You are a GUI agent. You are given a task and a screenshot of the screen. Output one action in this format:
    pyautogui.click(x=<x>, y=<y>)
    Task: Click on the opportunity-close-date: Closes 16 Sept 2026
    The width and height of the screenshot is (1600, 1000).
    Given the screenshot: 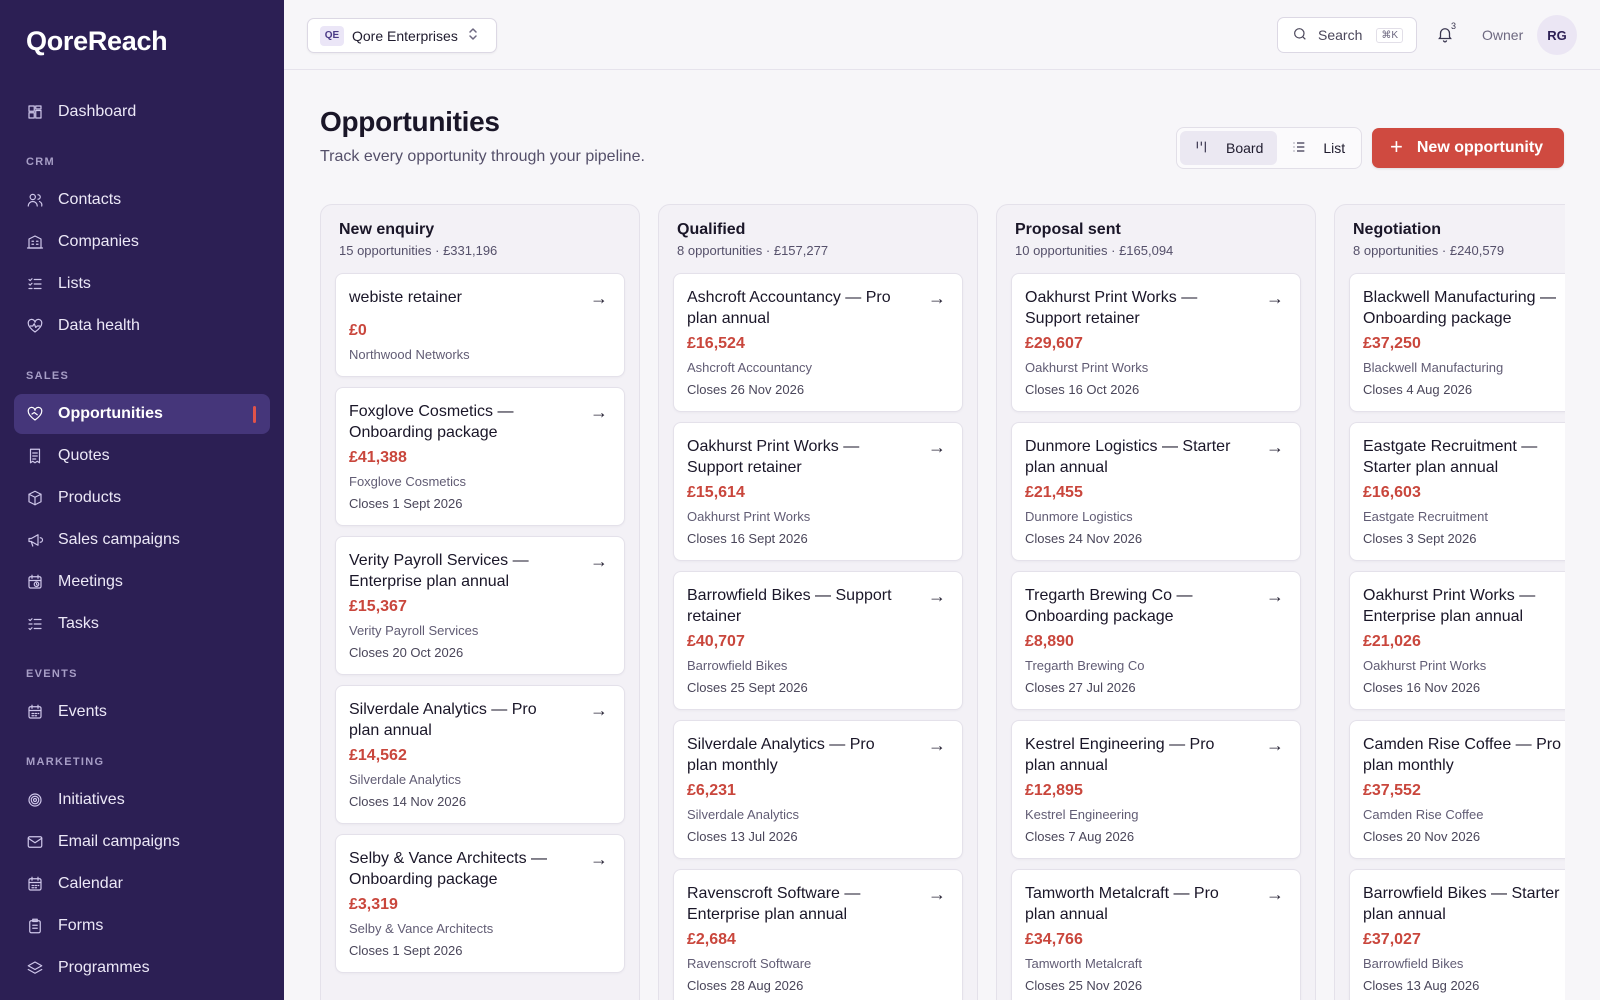 What is the action you would take?
    pyautogui.click(x=747, y=538)
    